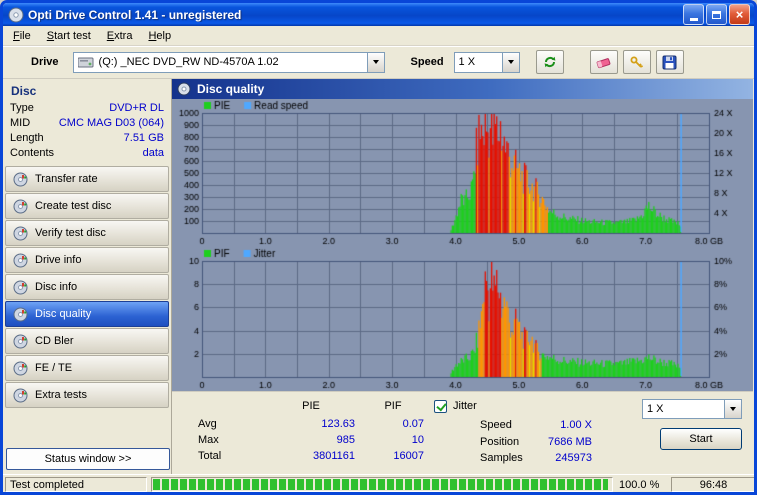 The image size is (757, 495). I want to click on menu-start-test: Start test, so click(69, 36).